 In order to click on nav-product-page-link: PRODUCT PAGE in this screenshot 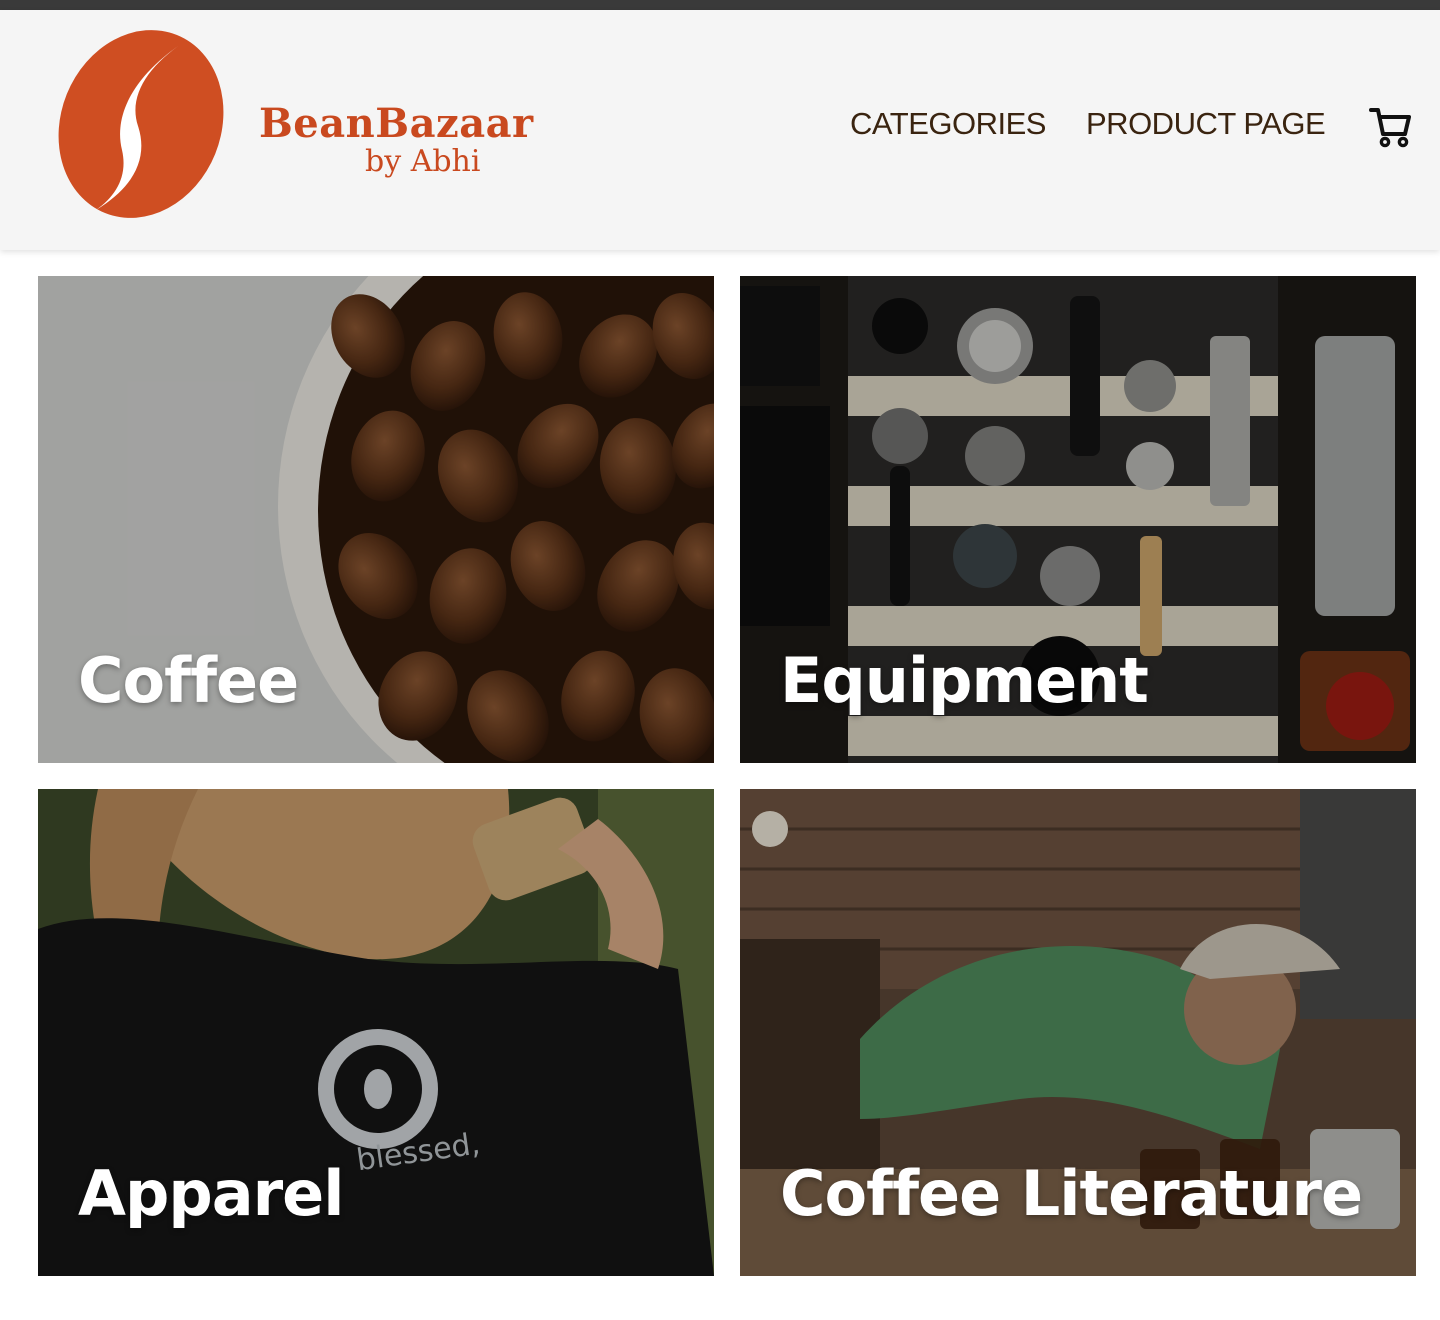, I will do `click(1206, 124)`.